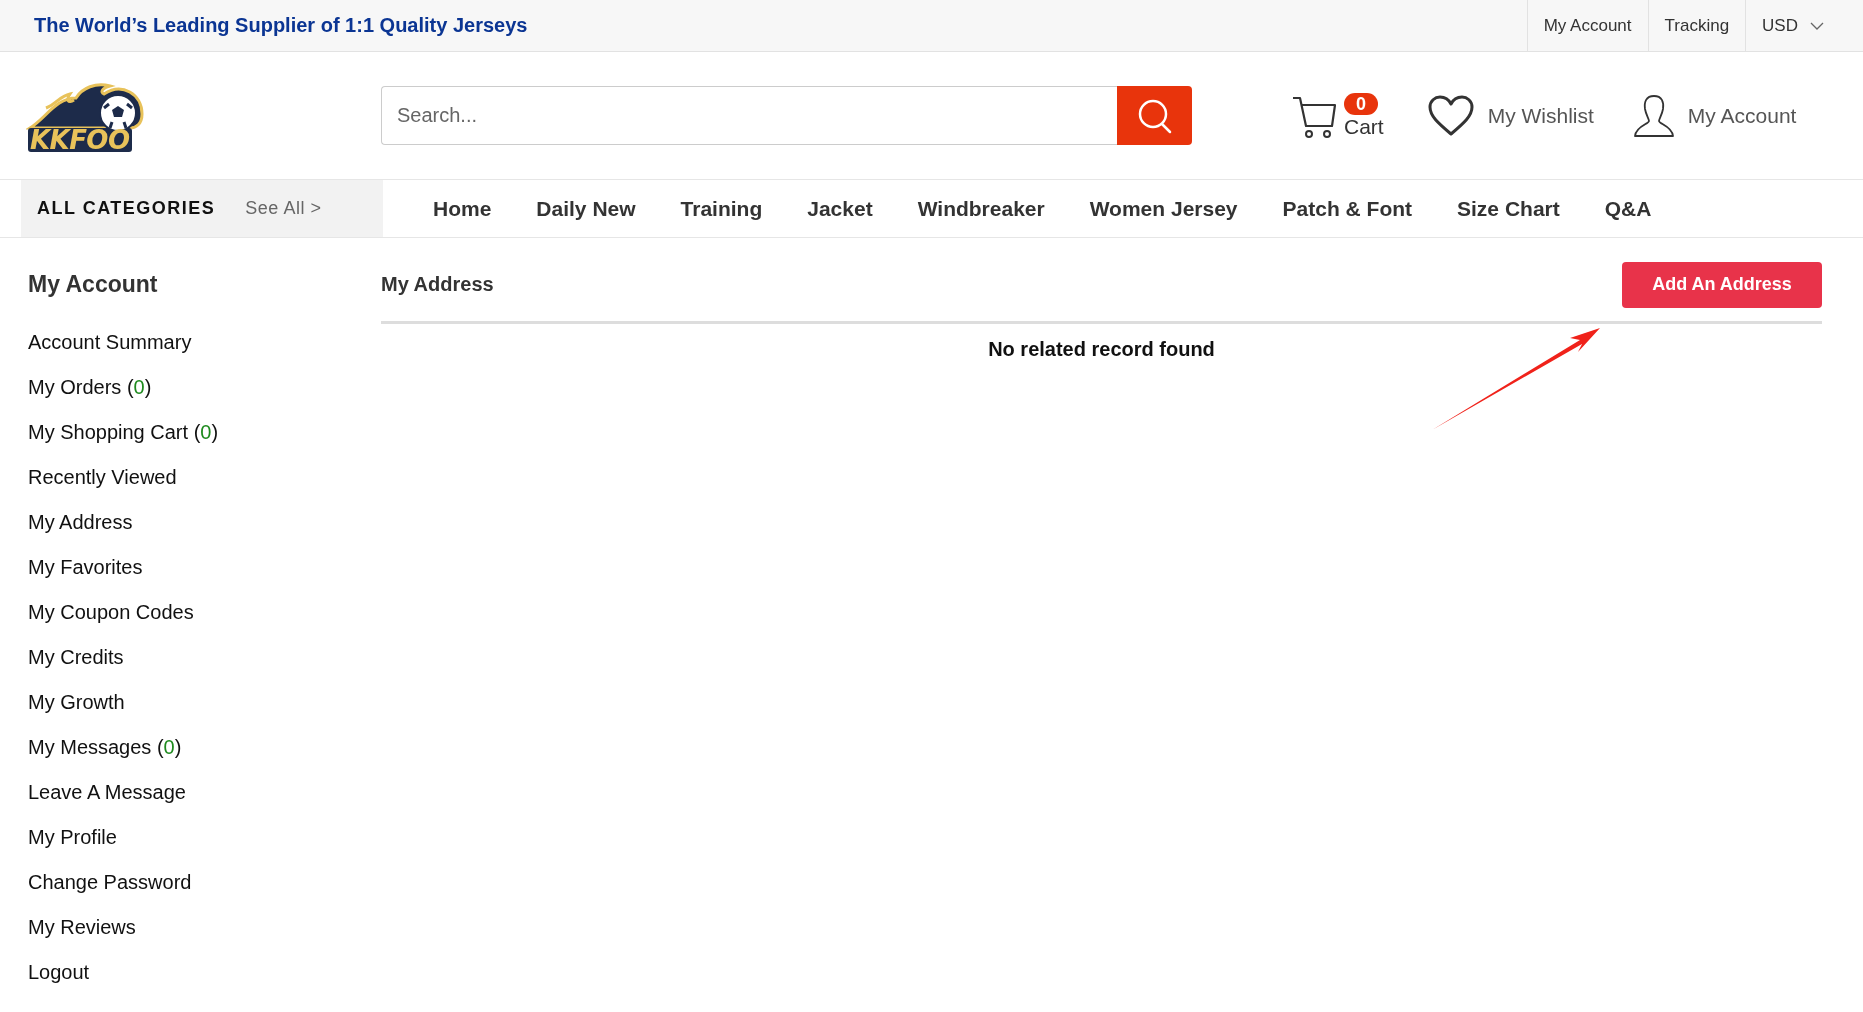  I want to click on nav-link: Training, so click(721, 208).